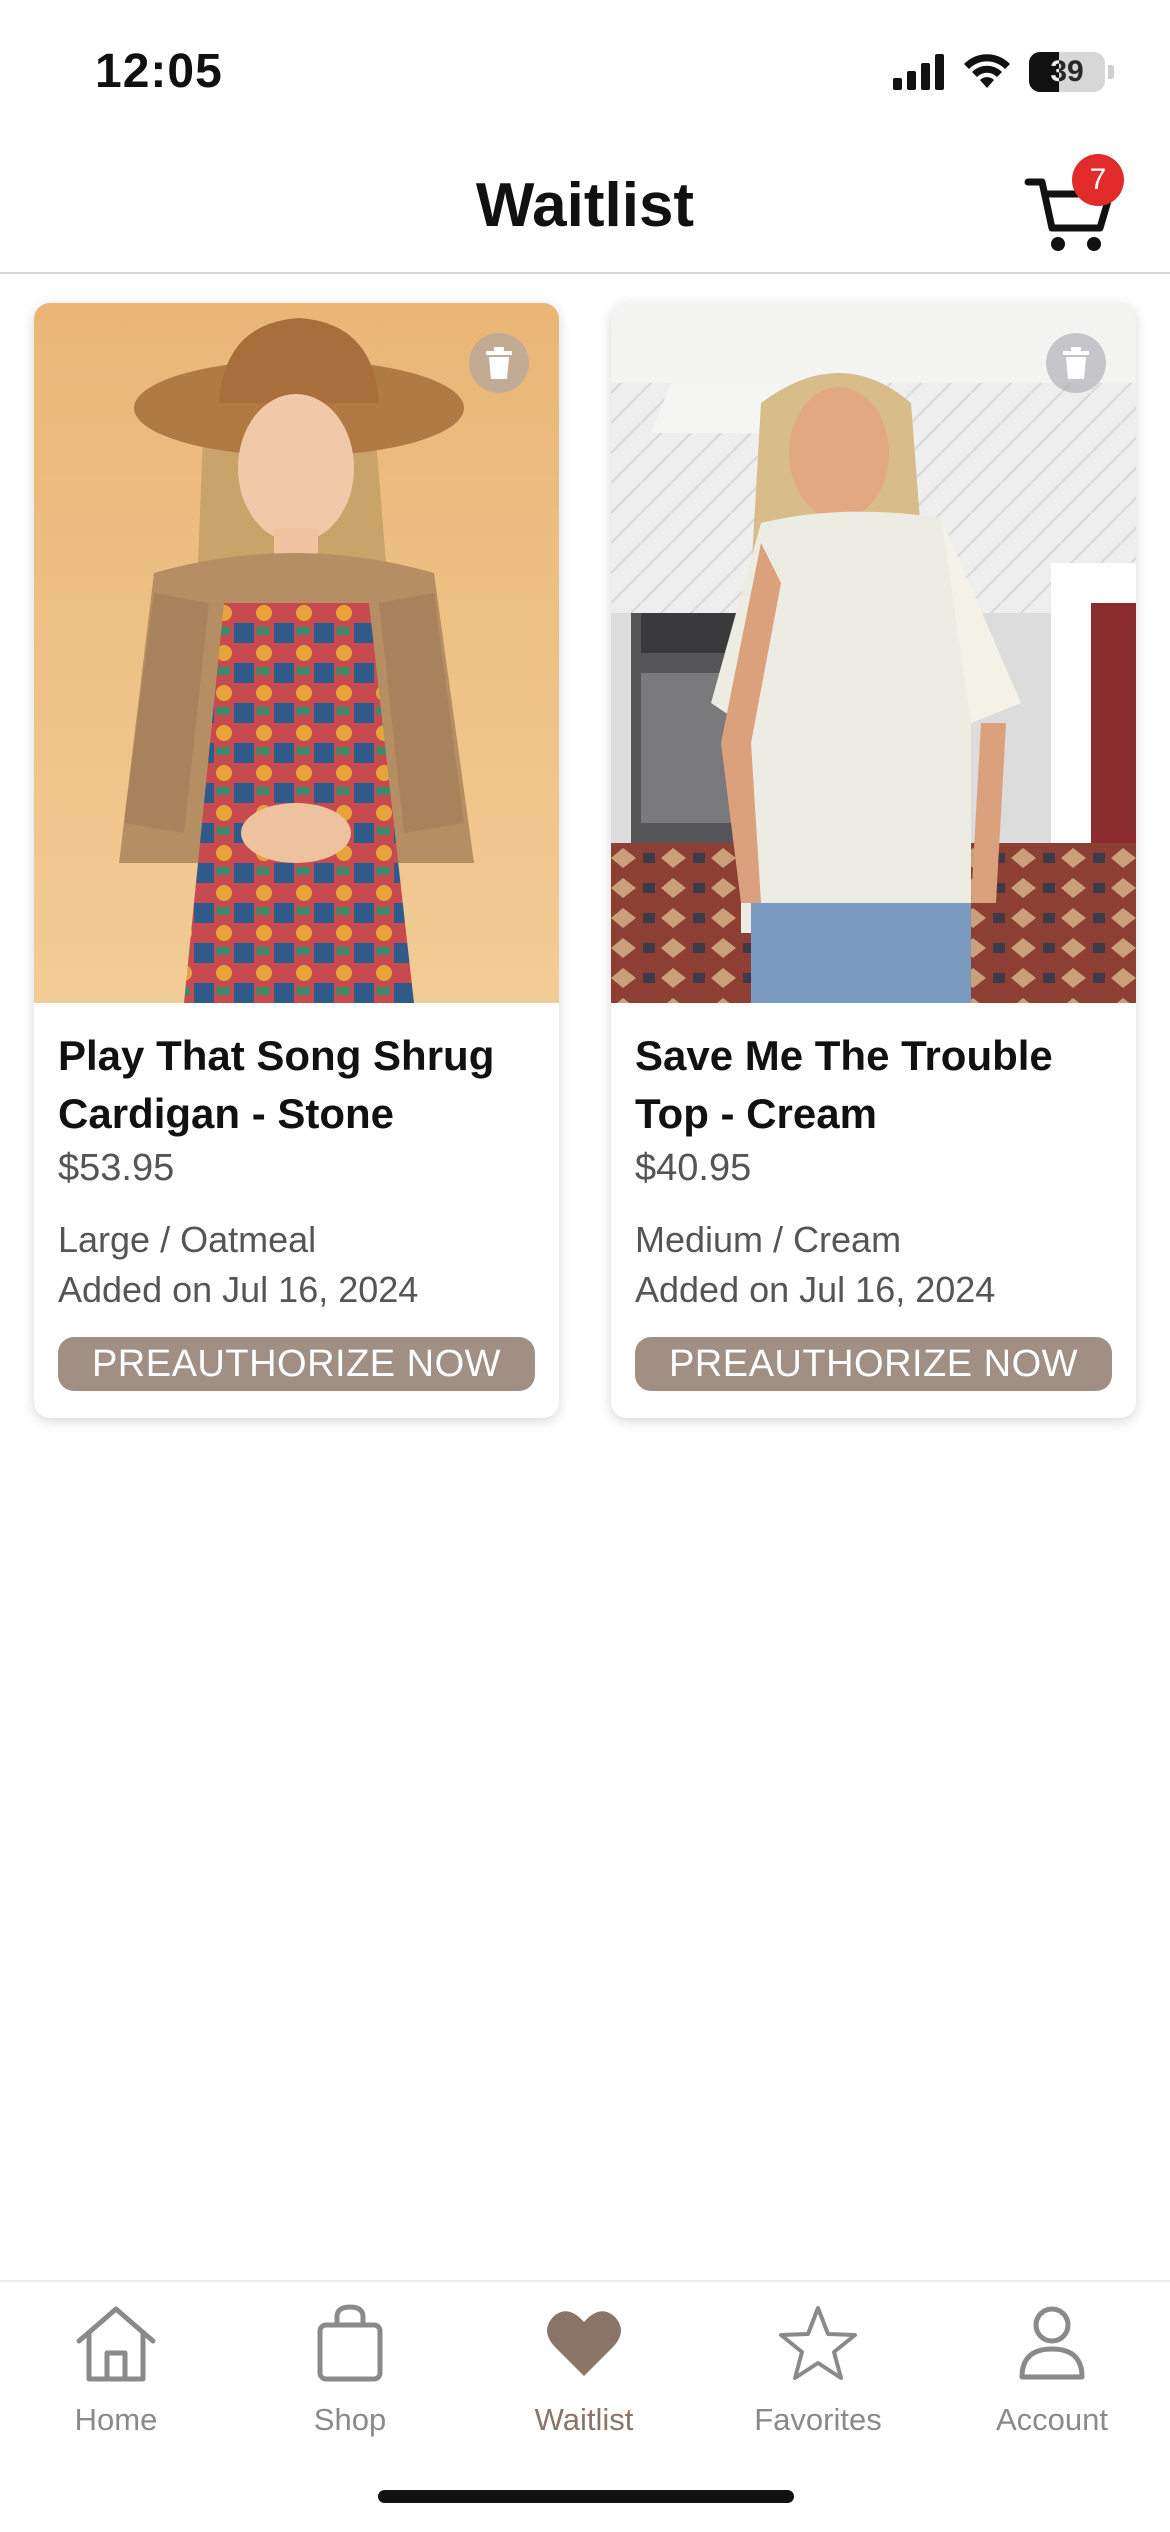 The image size is (1170, 2532). I want to click on tab-home: Home, so click(116, 2378).